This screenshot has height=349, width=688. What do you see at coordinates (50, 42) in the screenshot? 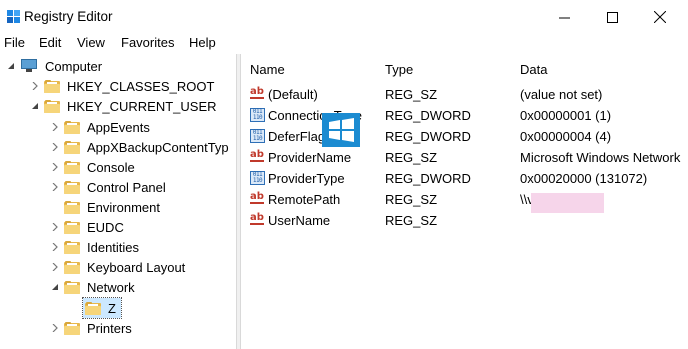
I see `menu-edit: Edit` at bounding box center [50, 42].